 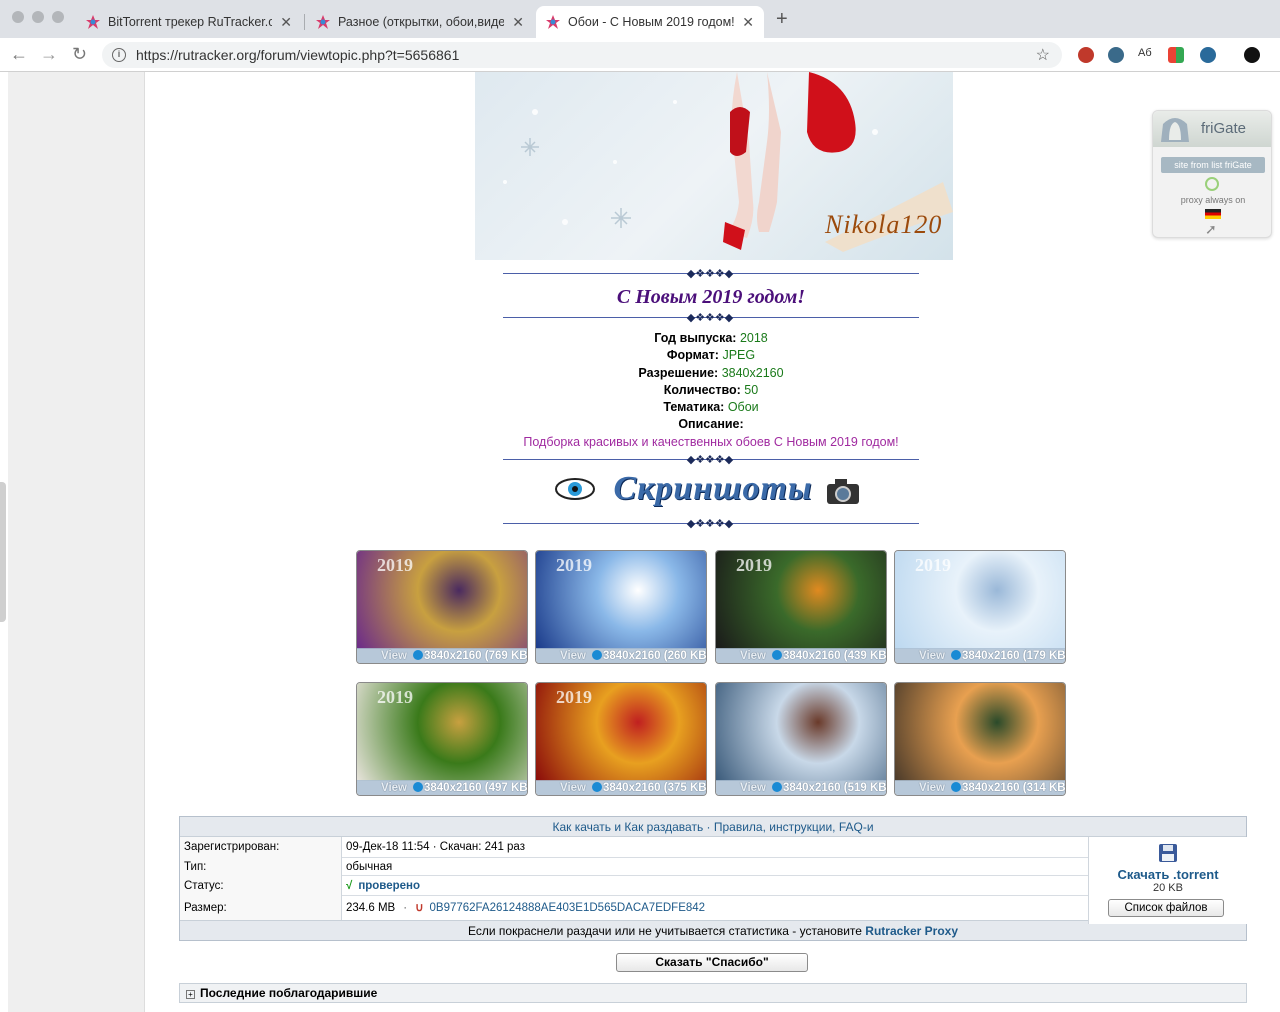 I want to click on tab-rutracker-home: BitTorrent трекер RuTracker.org ✕, so click(x=189, y=22).